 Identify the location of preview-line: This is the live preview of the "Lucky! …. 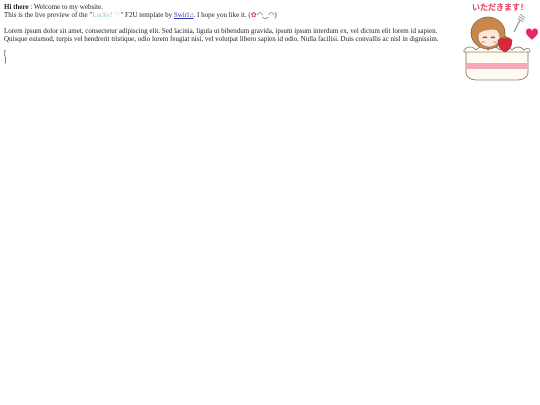
(230, 15).